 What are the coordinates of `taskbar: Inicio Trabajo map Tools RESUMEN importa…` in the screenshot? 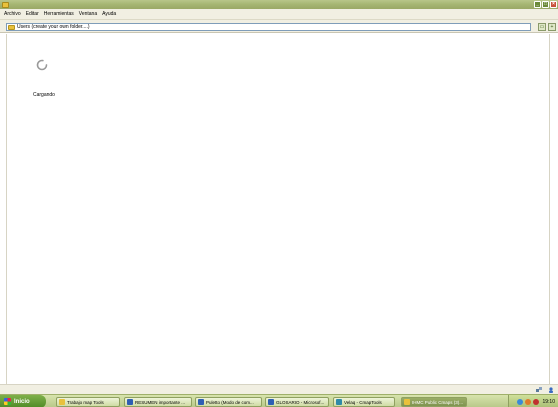 It's located at (279, 400).